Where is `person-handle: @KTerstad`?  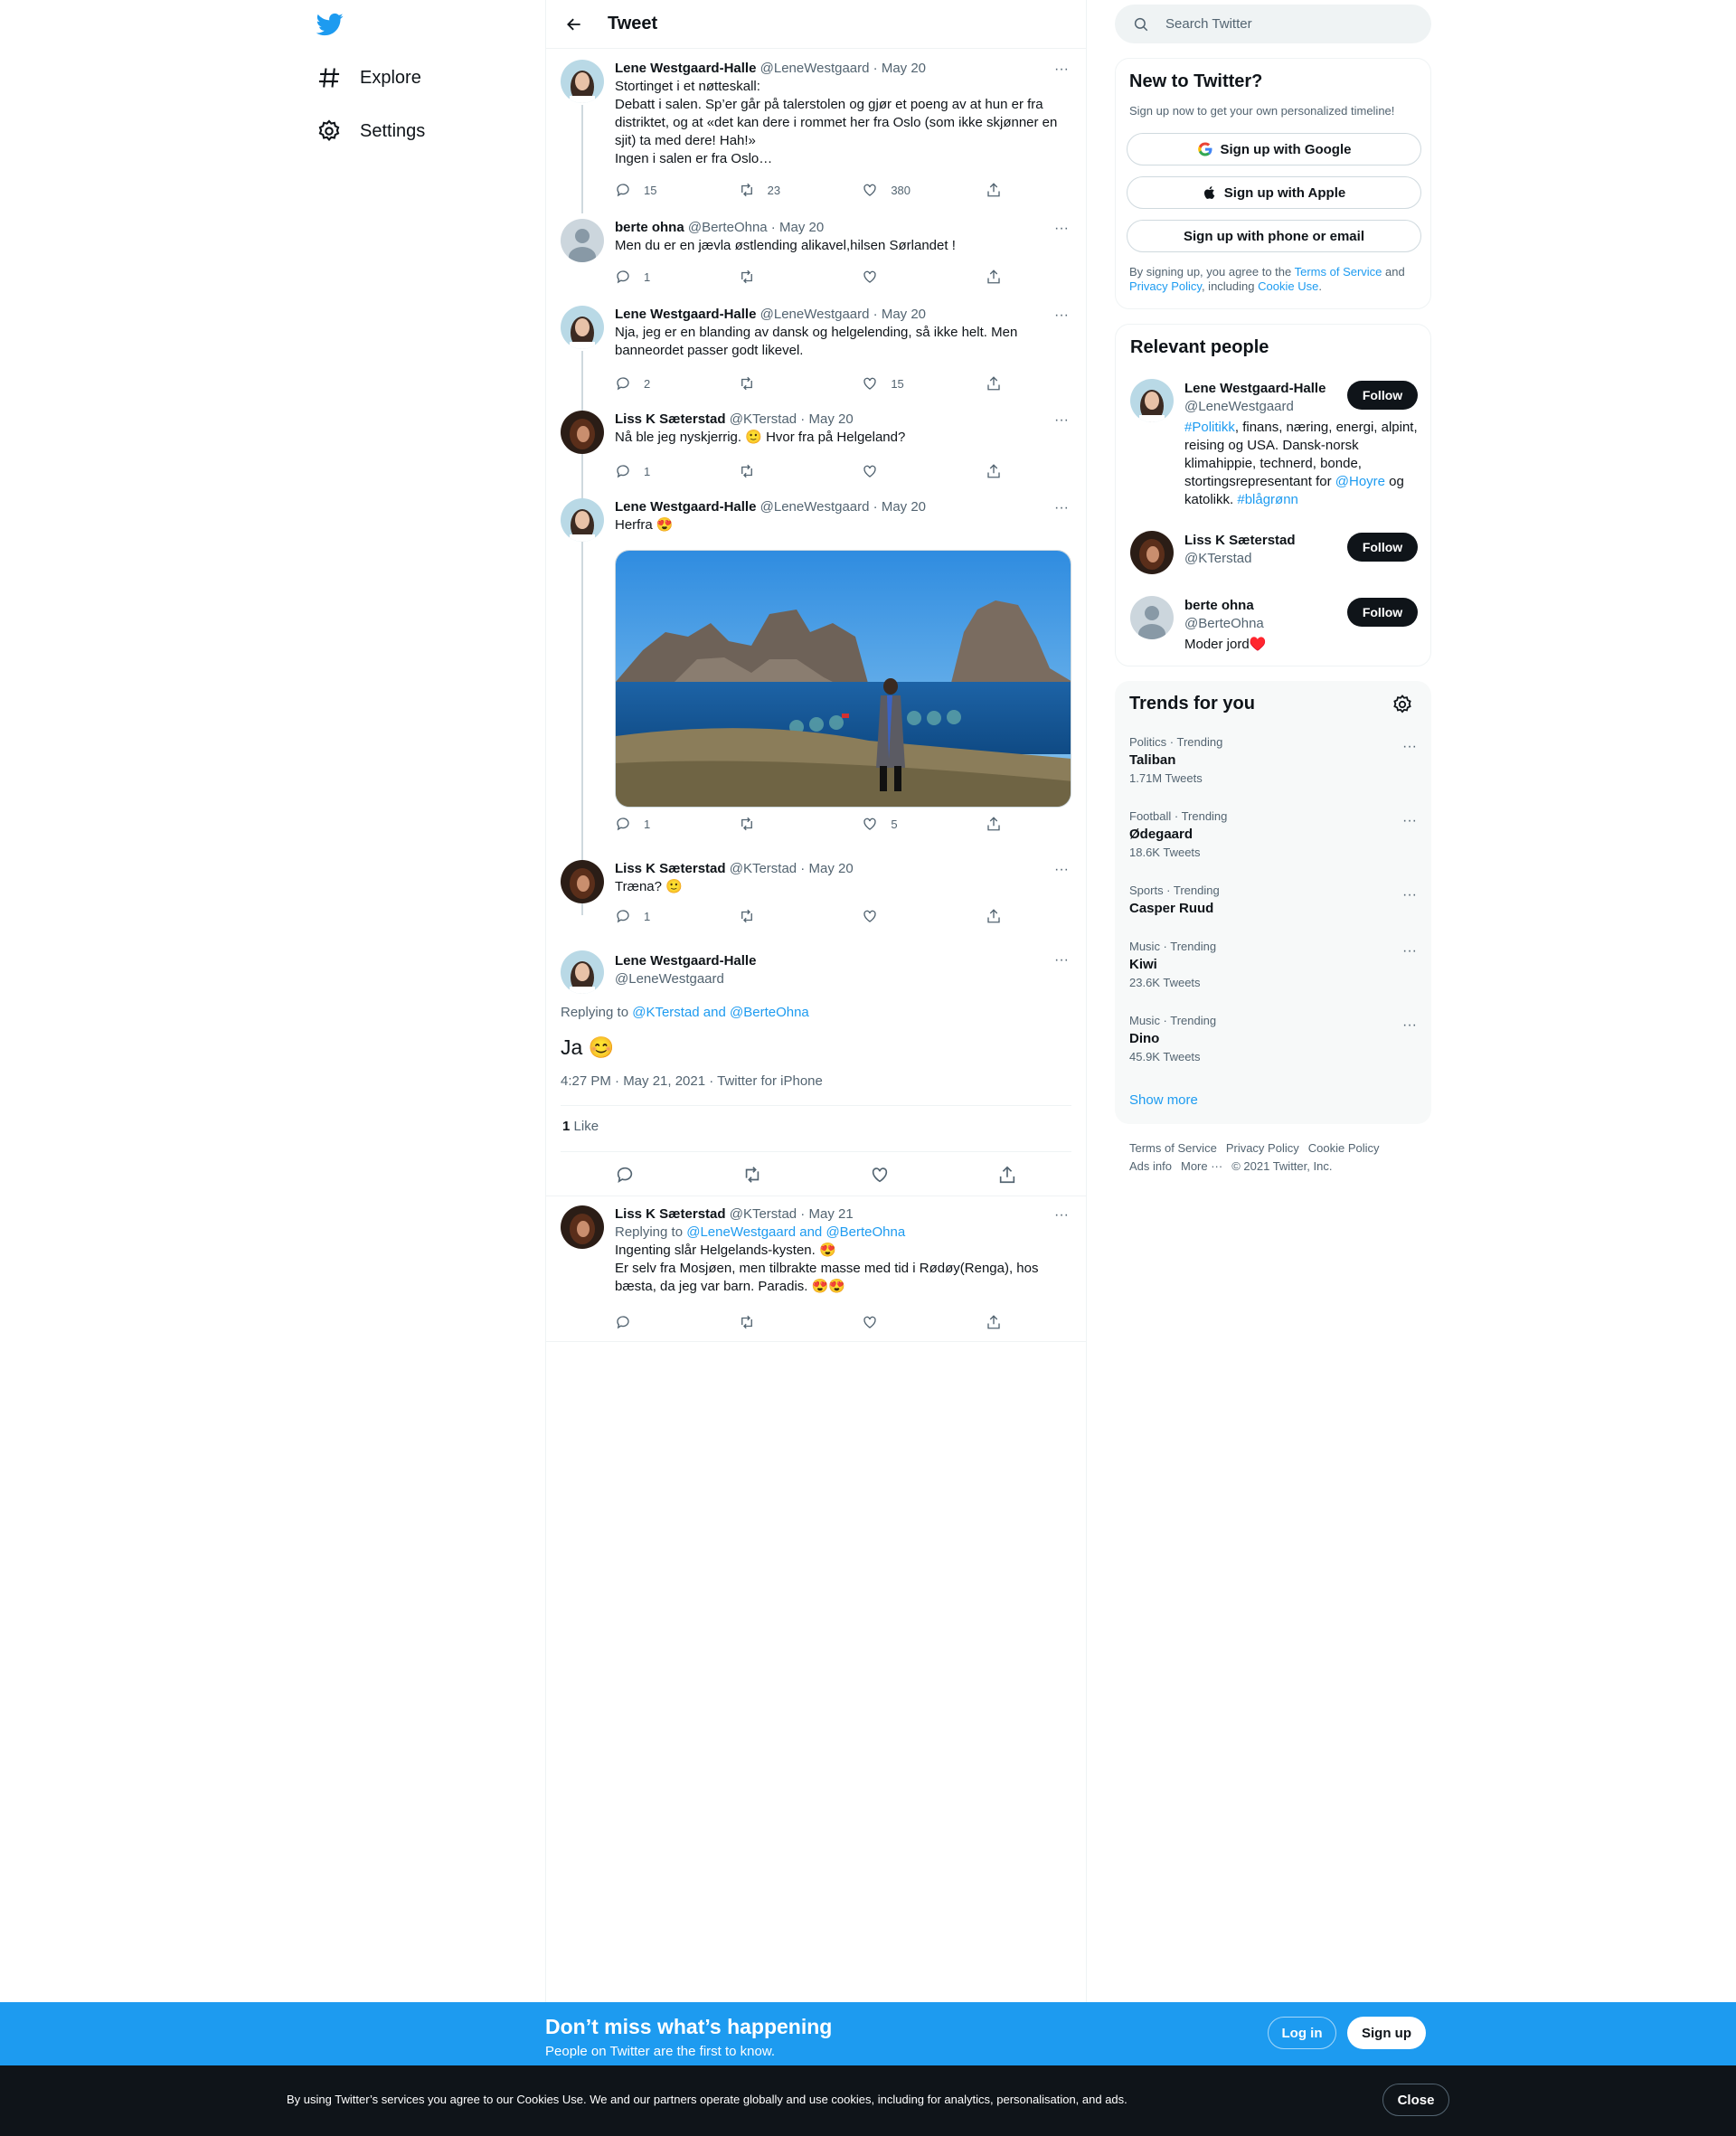 person-handle: @KTerstad is located at coordinates (1218, 558).